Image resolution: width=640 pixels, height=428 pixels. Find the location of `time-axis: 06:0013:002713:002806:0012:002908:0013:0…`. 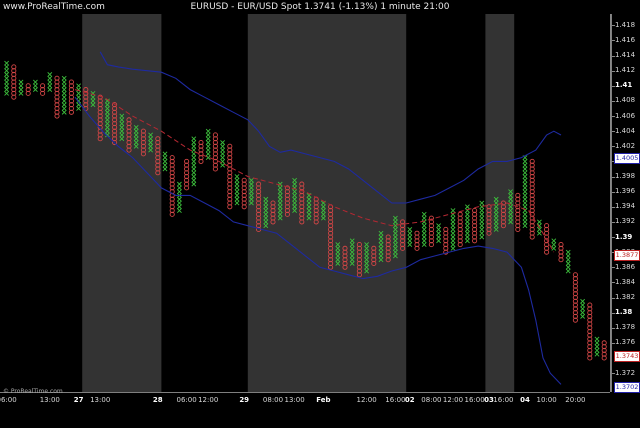

time-axis: 06:0013:002713:002806:0012:002908:0013:0… is located at coordinates (305, 410).